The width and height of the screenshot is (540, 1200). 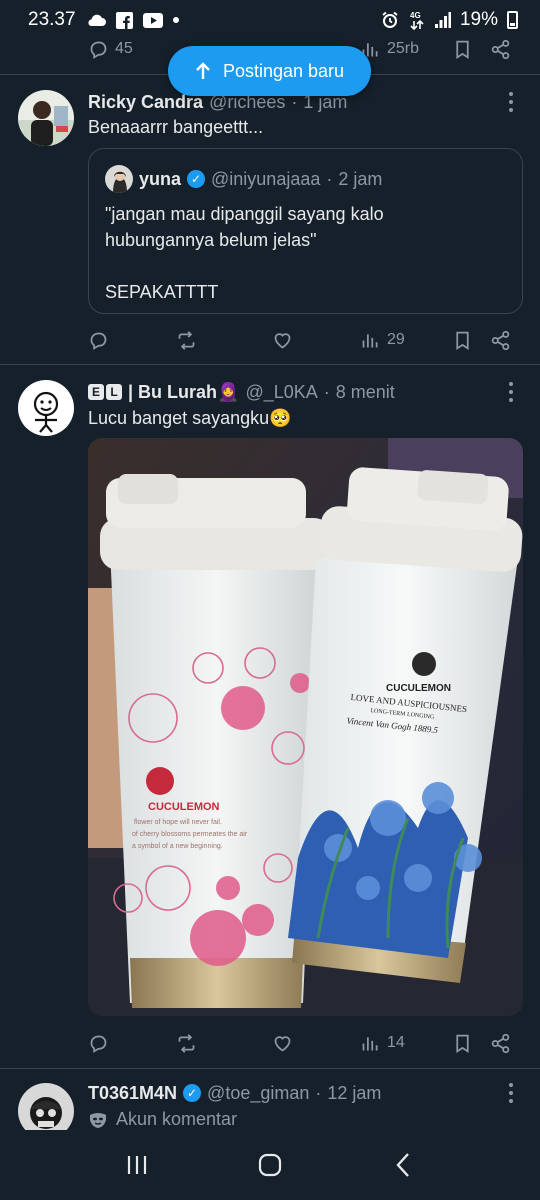 What do you see at coordinates (105, 392) in the screenshot?
I see `name-badges: E L` at bounding box center [105, 392].